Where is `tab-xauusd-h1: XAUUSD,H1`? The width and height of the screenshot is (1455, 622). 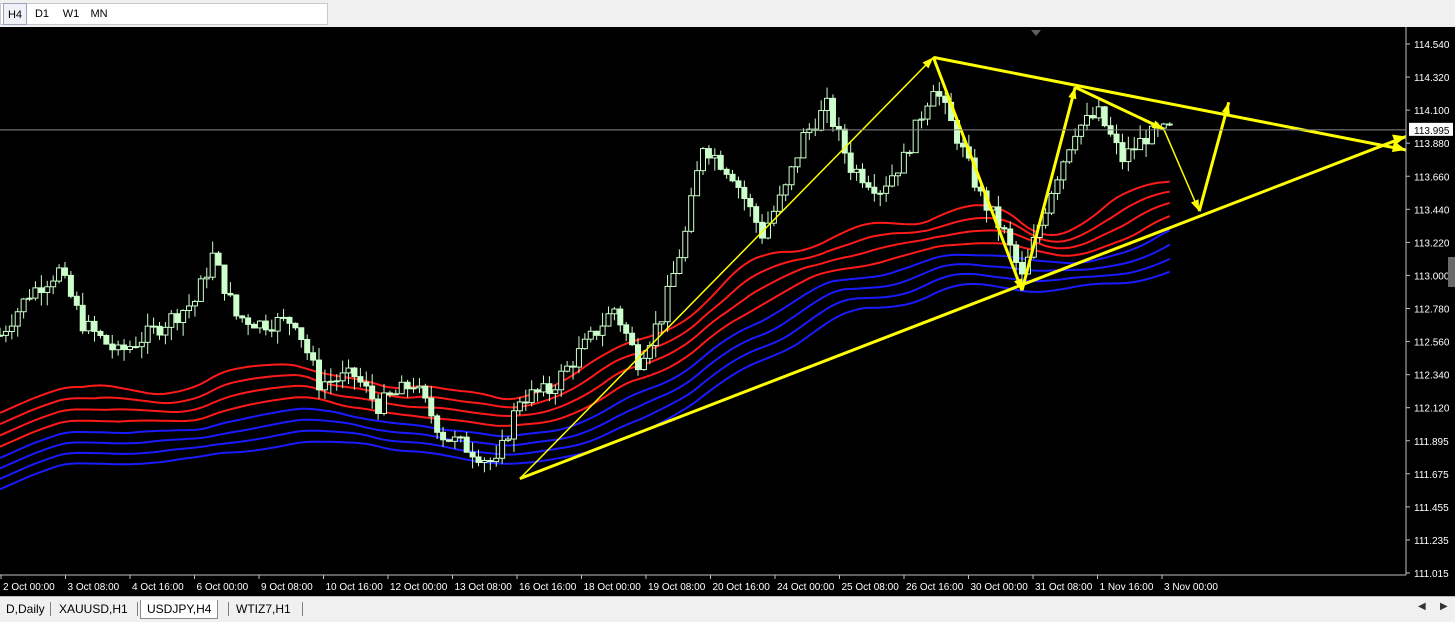
tab-xauusd-h1: XAUUSD,H1 is located at coordinates (93, 609).